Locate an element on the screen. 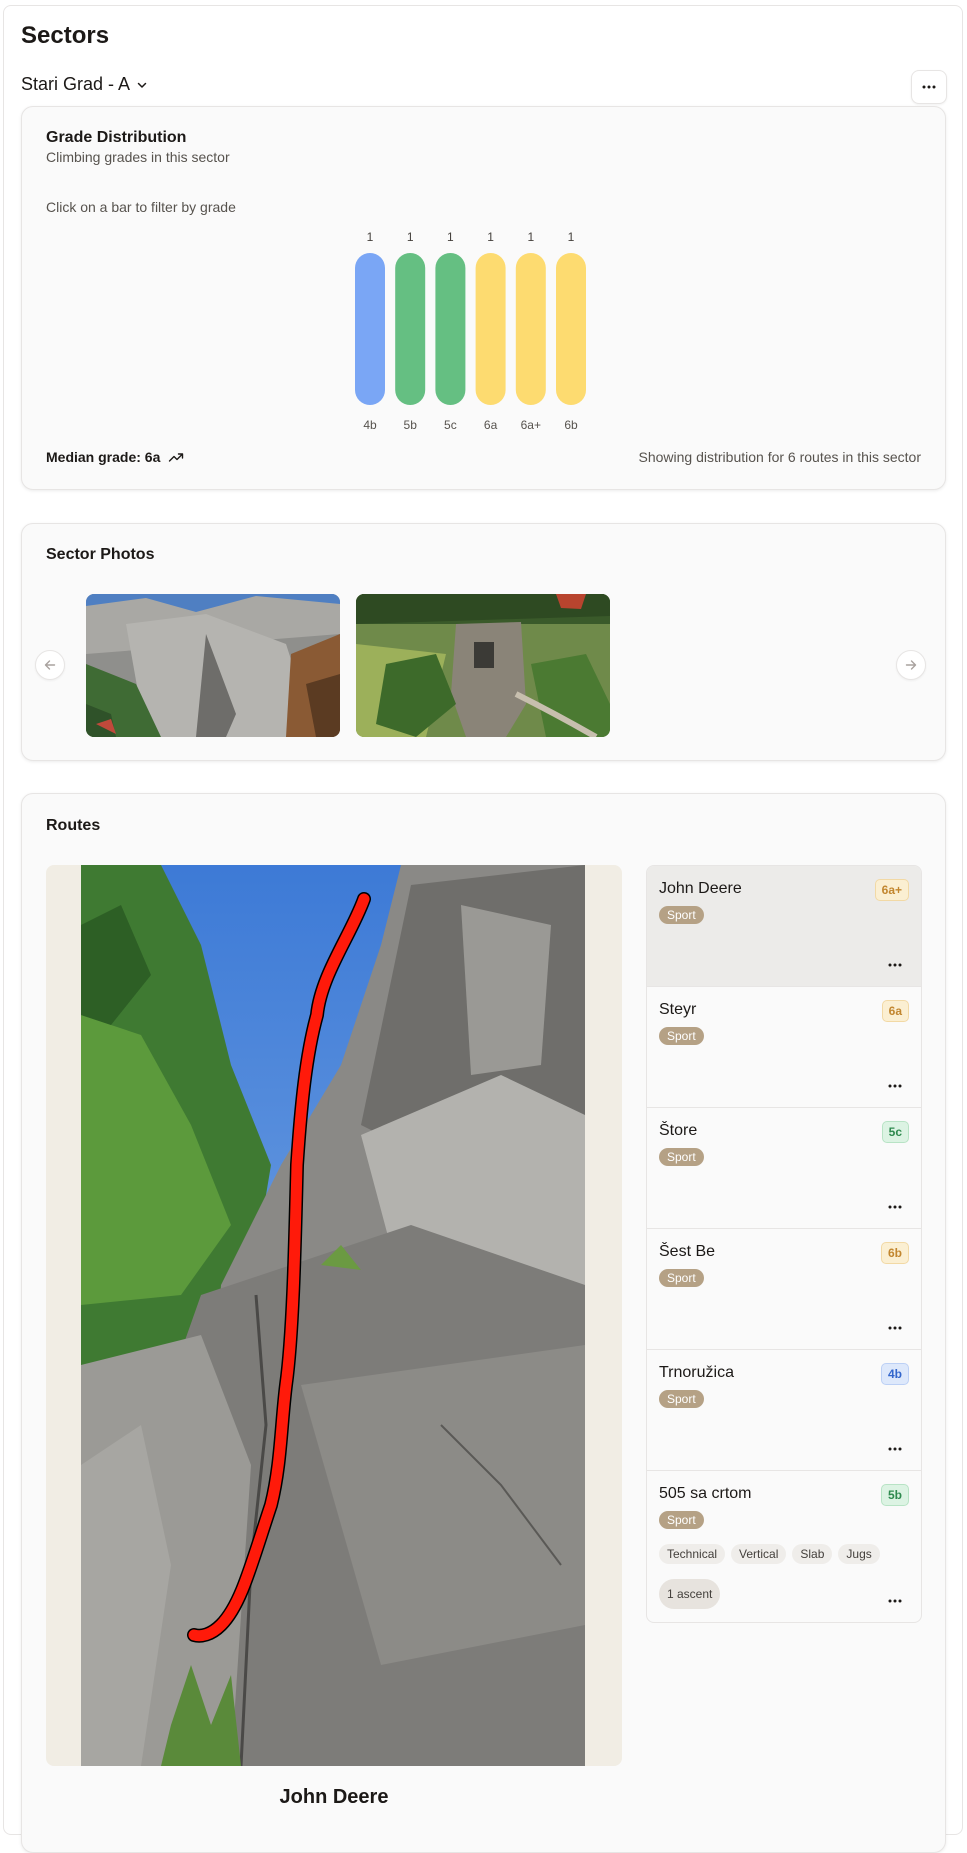  page-title: Sectors is located at coordinates (65, 35).